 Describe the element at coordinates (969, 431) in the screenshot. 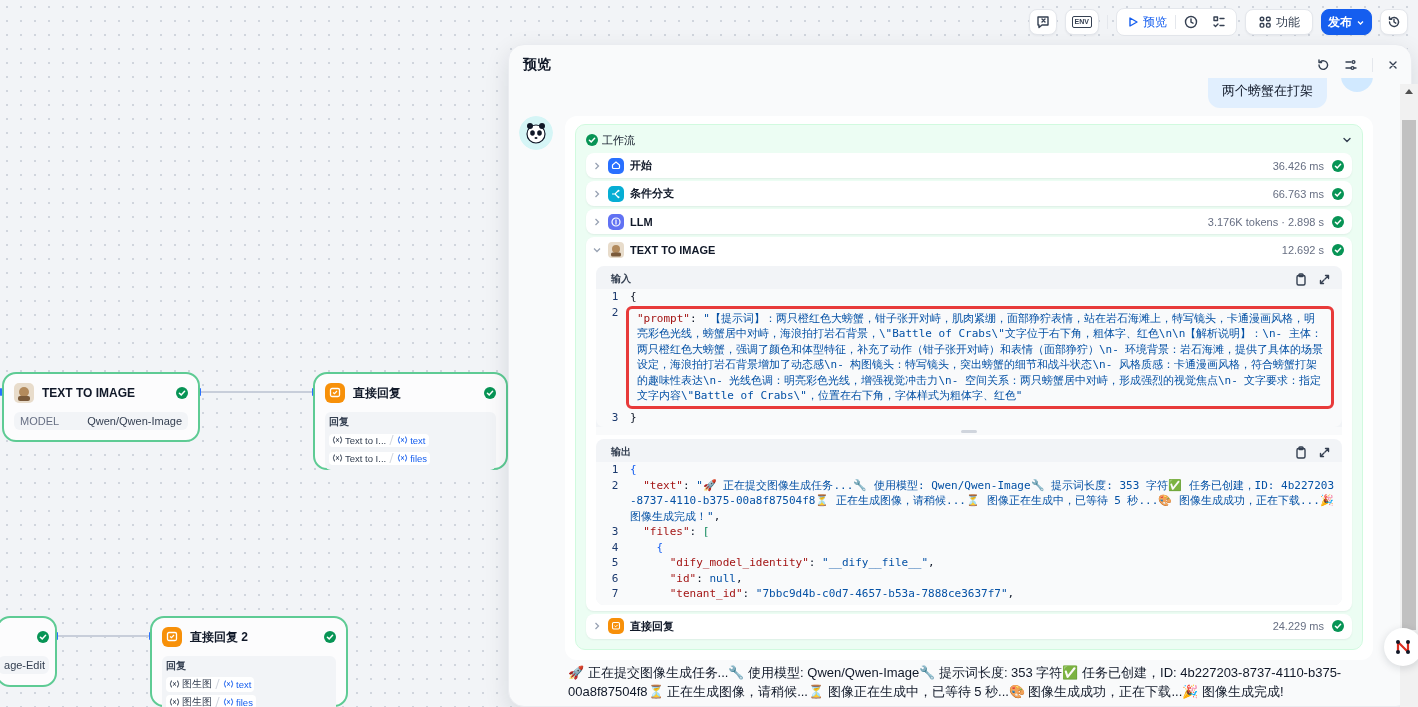

I see `resize-handle` at that location.